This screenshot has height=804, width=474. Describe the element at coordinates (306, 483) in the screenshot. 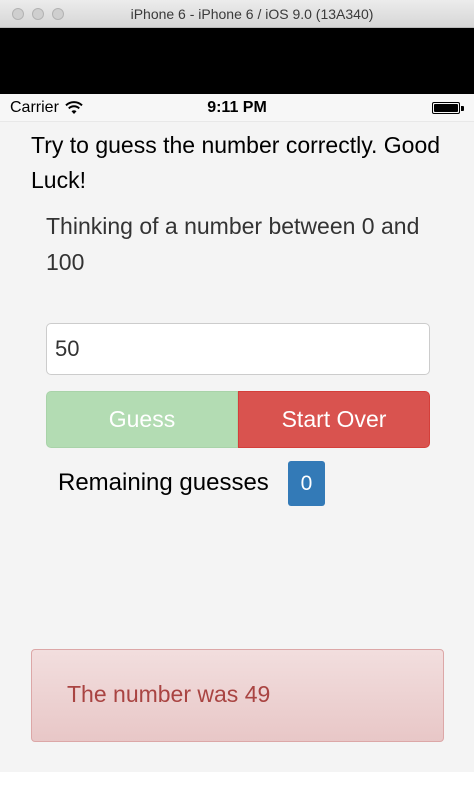

I see `remaining-guesses-badge: 0` at that location.